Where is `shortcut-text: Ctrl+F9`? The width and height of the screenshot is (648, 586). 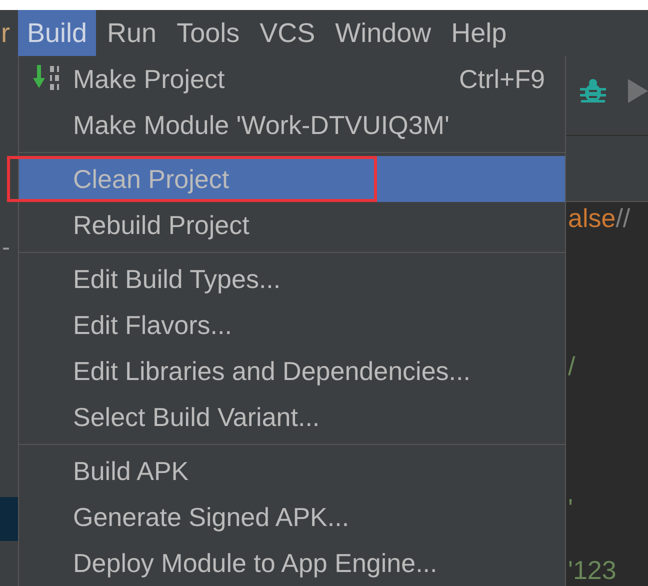
shortcut-text: Ctrl+F9 is located at coordinates (502, 79).